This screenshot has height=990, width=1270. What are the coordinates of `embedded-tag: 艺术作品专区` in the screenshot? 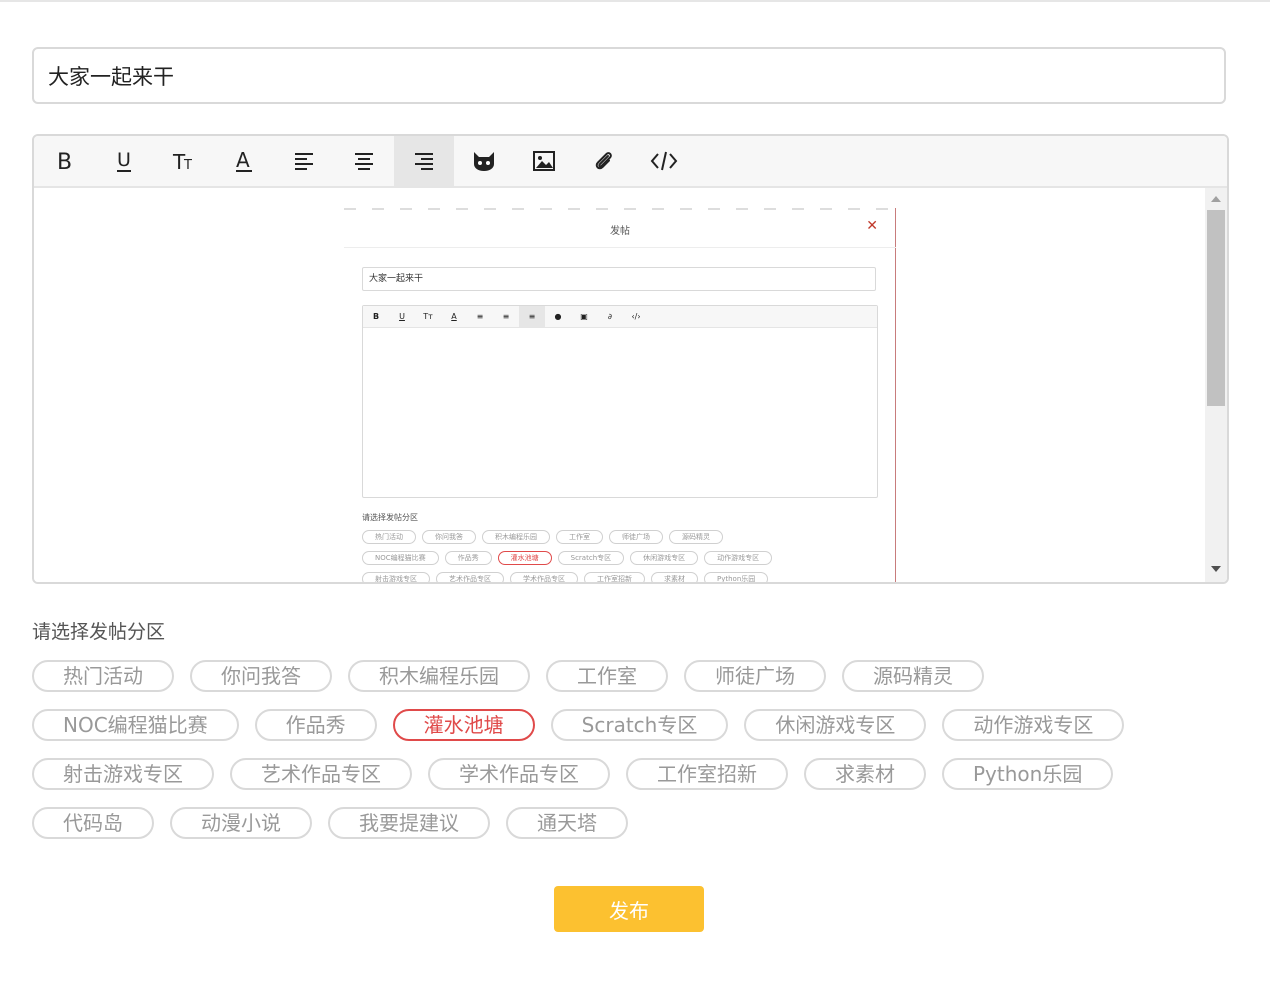 It's located at (470, 577).